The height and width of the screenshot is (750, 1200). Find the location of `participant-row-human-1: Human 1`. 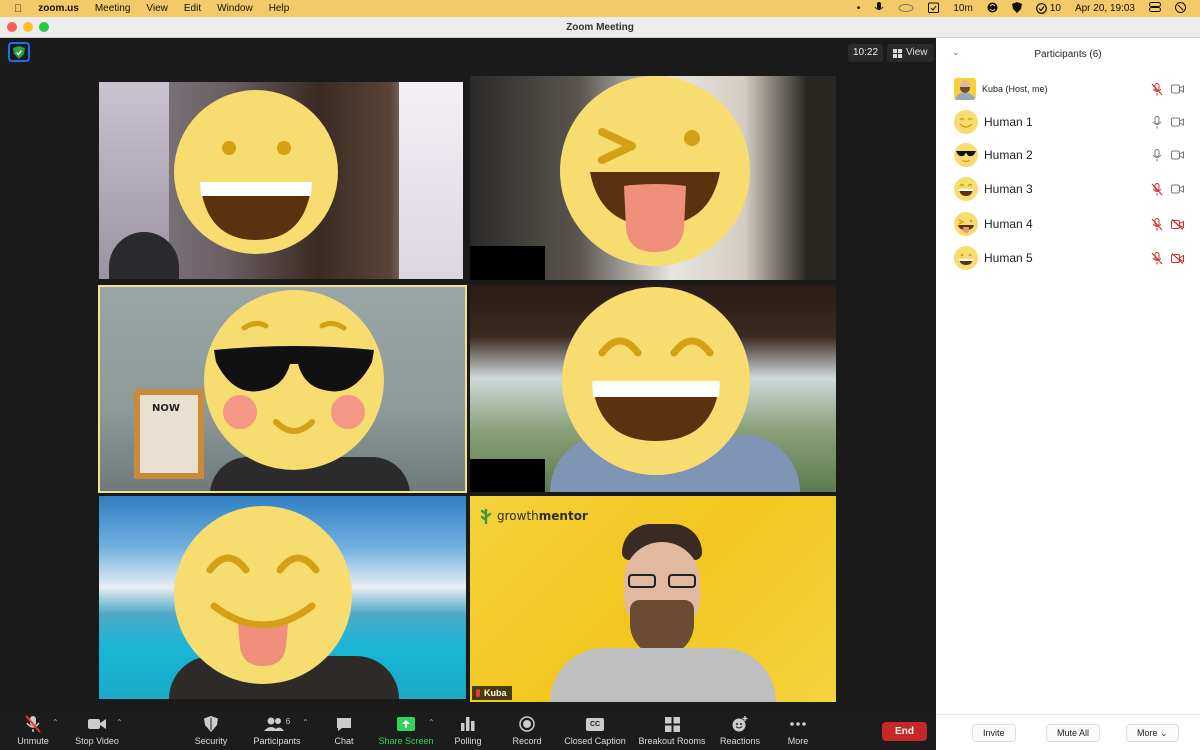

participant-row-human-1: Human 1 is located at coordinates (1069, 122).